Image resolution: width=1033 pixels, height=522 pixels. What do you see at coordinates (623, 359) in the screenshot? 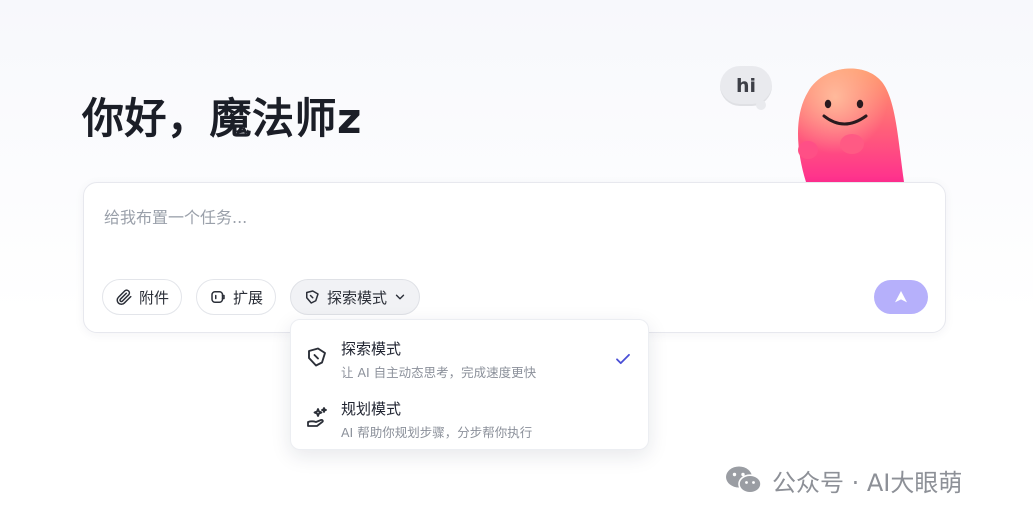
I see `checkmark-icon` at bounding box center [623, 359].